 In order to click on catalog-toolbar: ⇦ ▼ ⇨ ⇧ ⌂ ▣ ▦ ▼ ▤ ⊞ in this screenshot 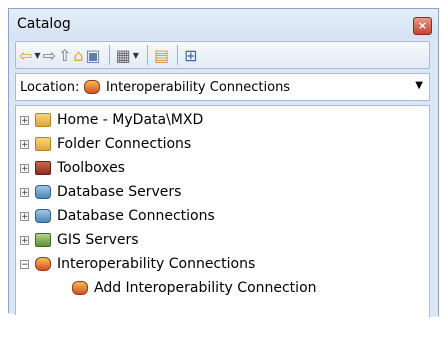, I will do `click(222, 55)`.